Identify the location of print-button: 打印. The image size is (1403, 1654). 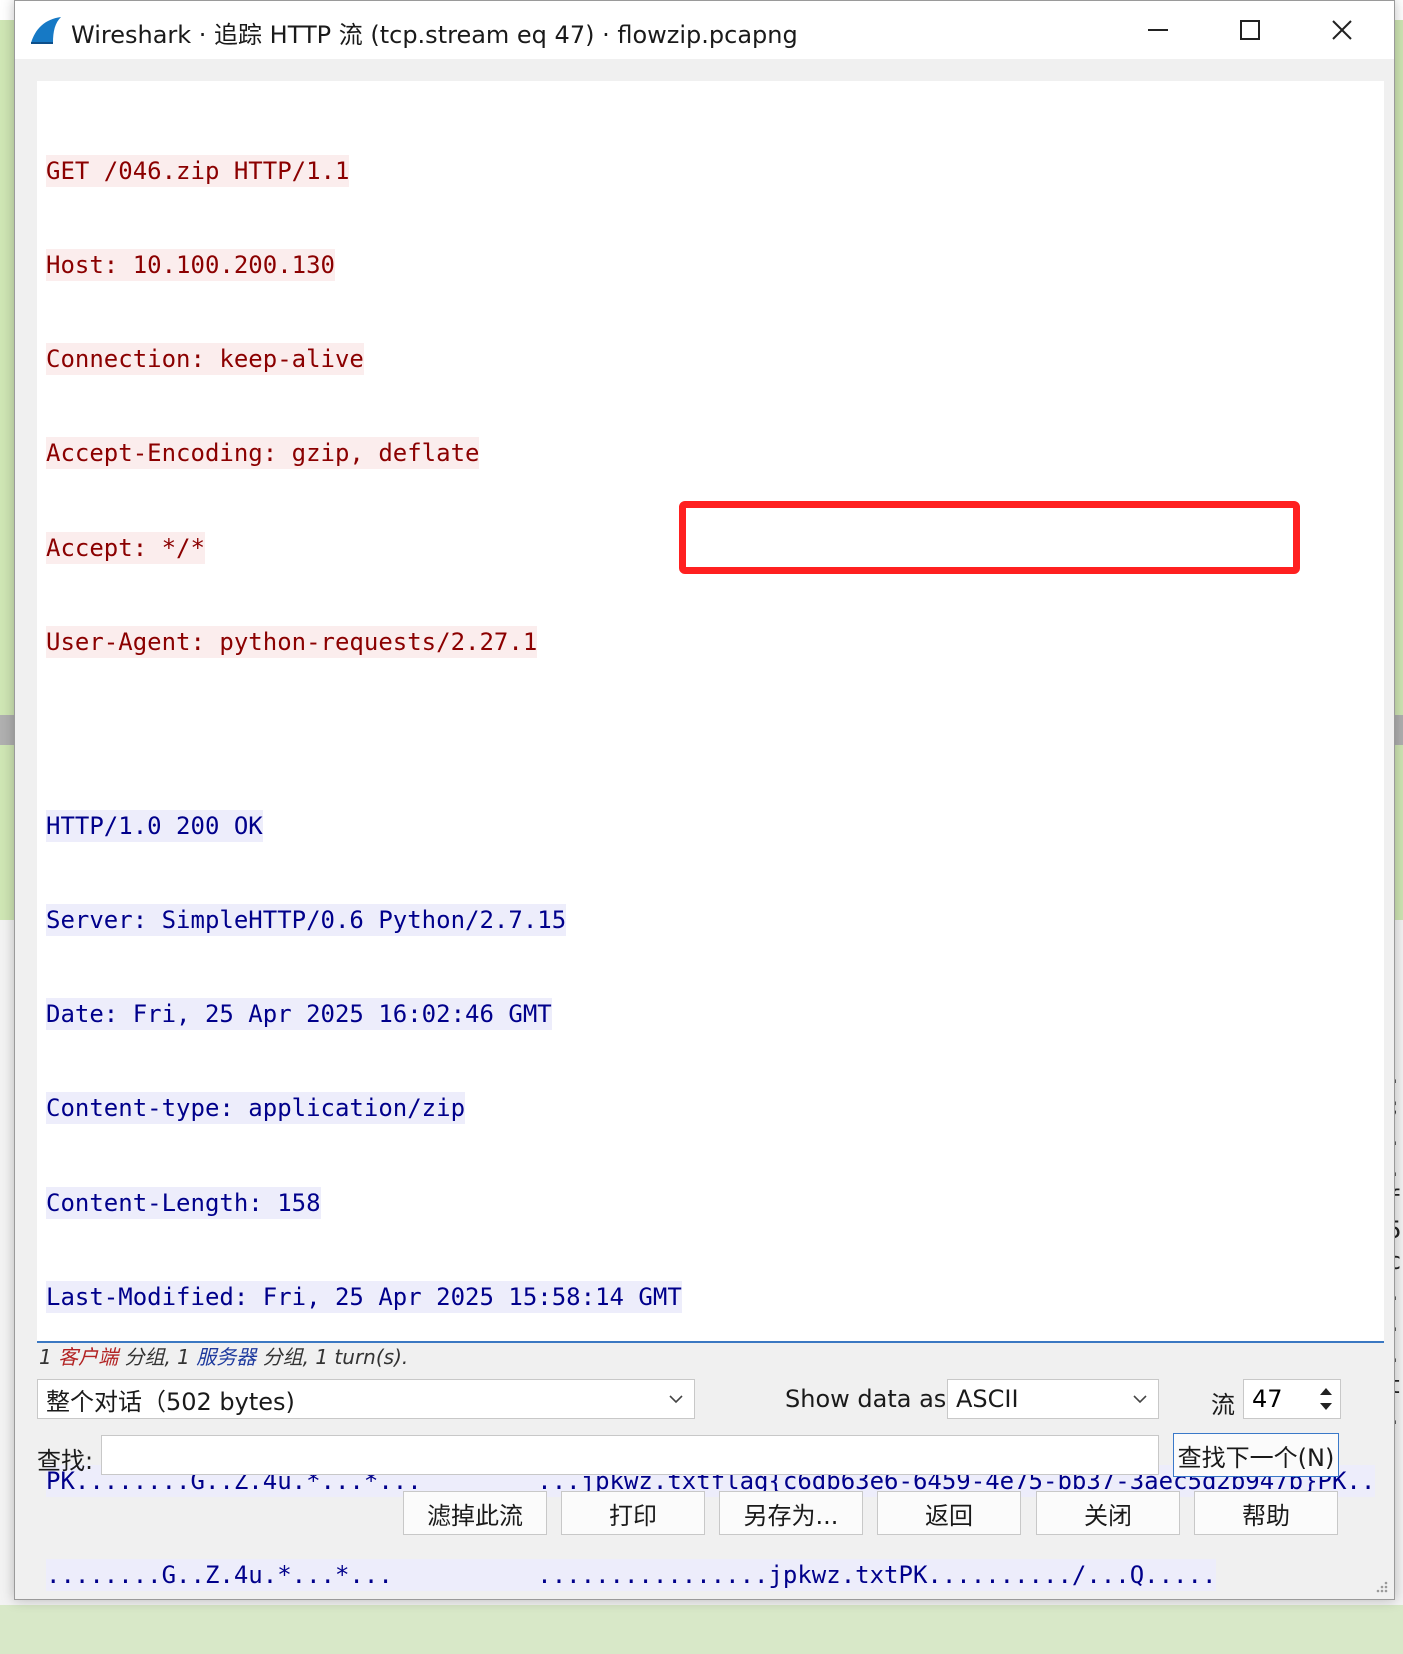
(633, 1513).